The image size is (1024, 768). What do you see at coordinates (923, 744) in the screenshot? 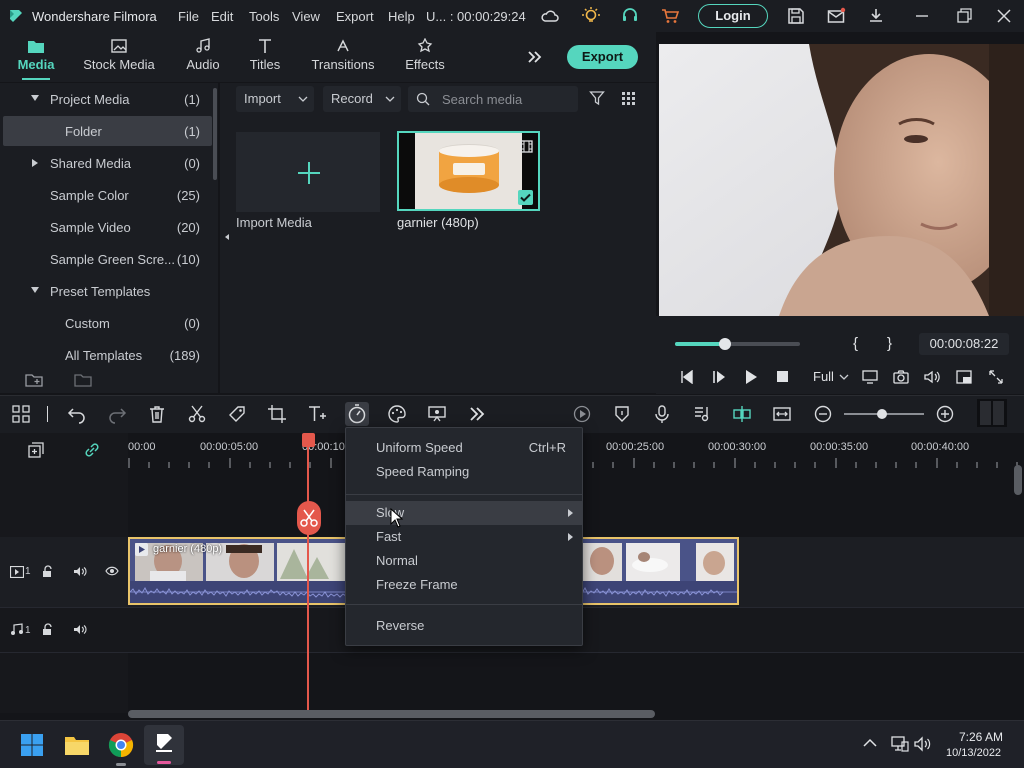
I see `speaker-volume-icon` at bounding box center [923, 744].